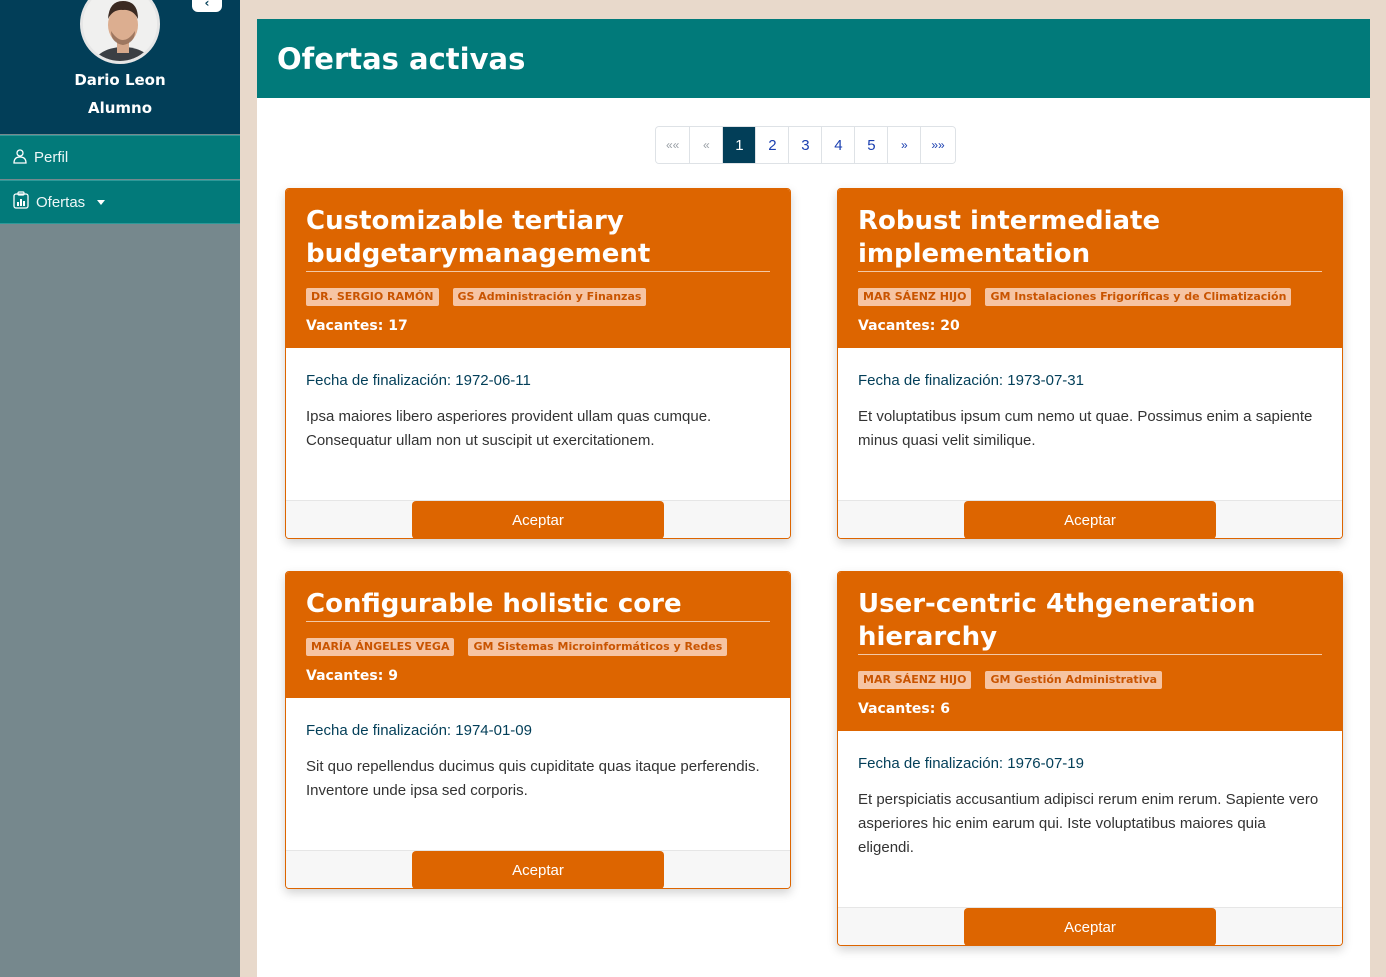  I want to click on avatar, so click(120, 32).